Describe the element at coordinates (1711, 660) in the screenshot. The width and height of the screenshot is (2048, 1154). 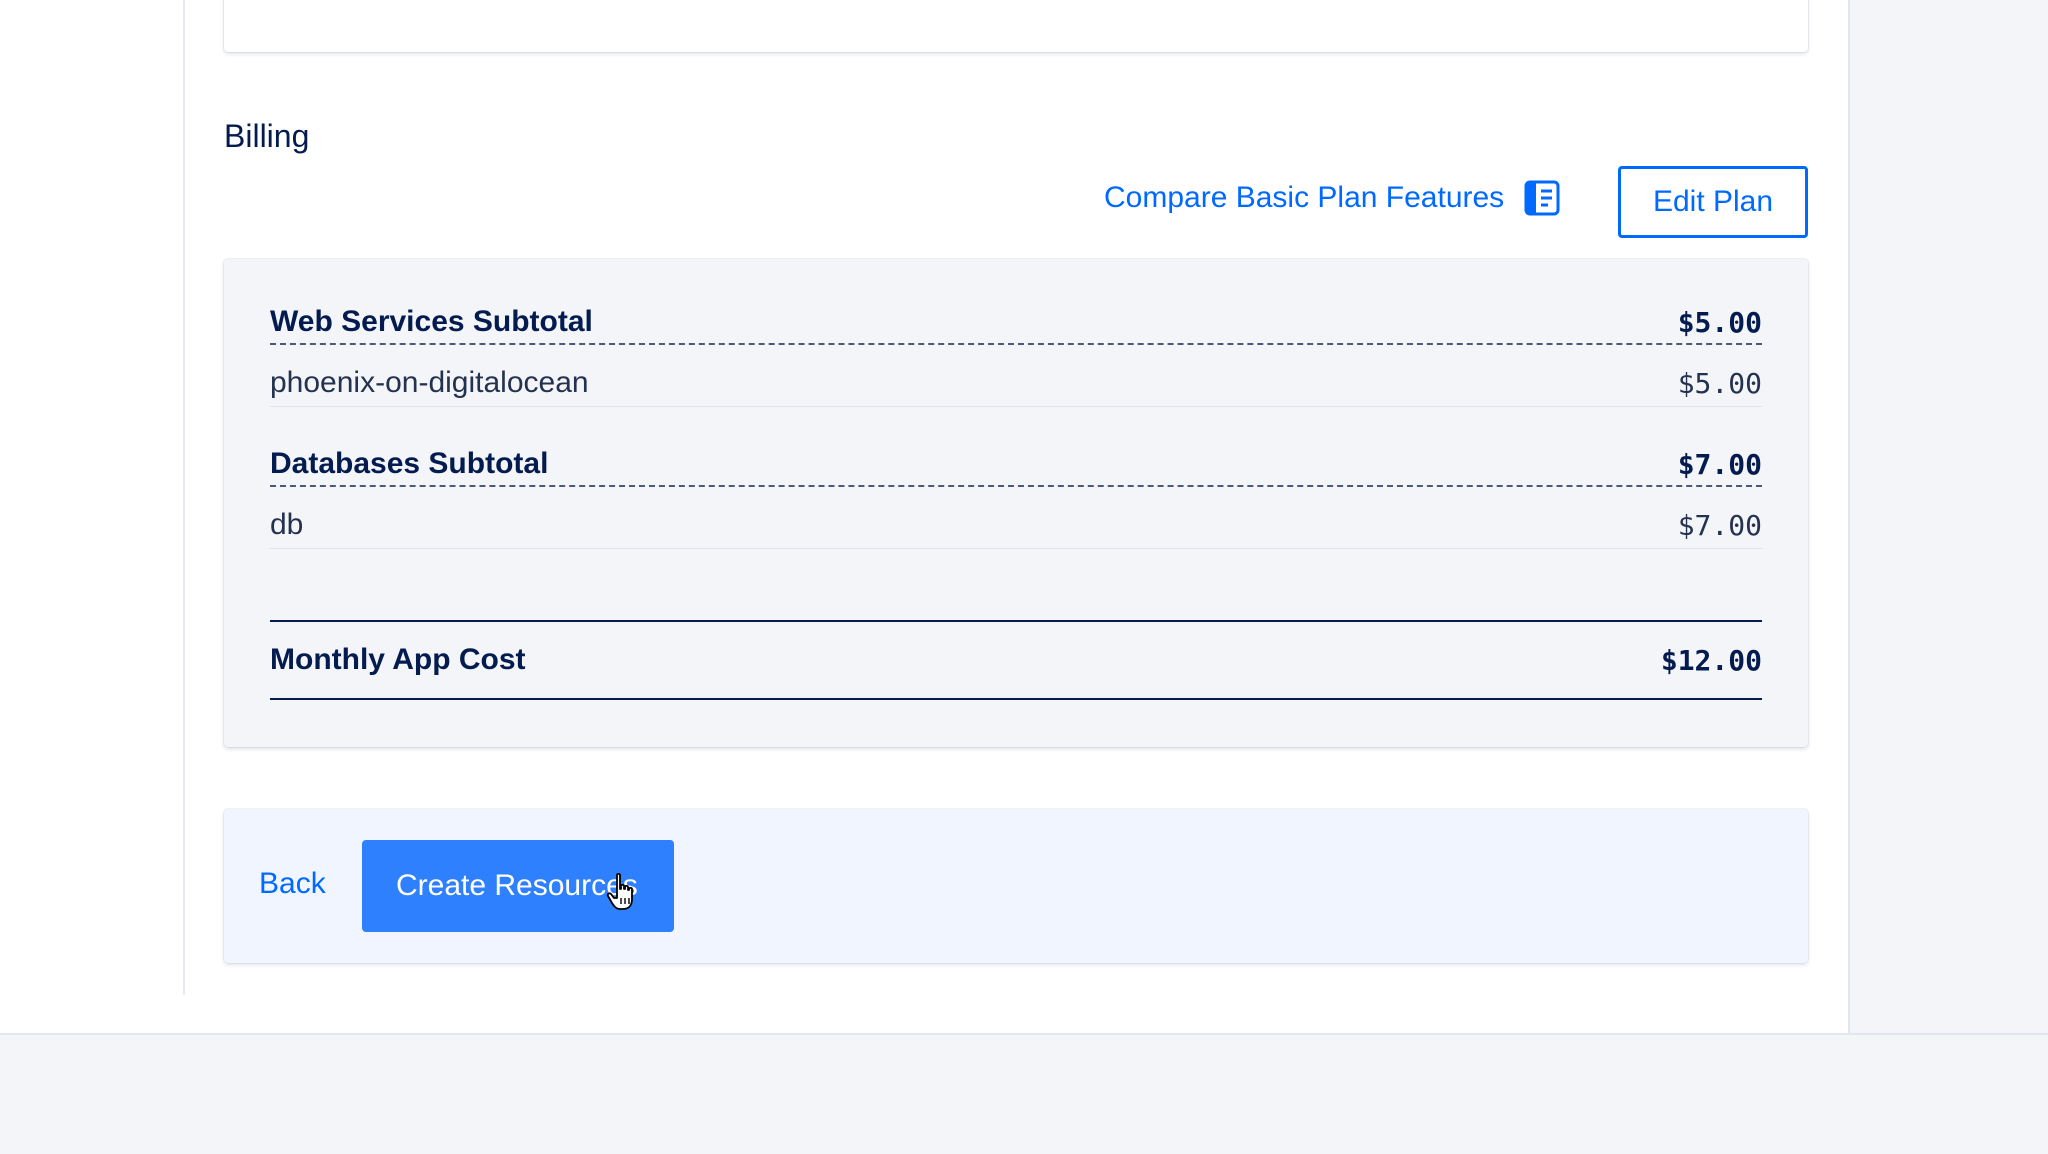
I see `total-amount: $12.00` at that location.